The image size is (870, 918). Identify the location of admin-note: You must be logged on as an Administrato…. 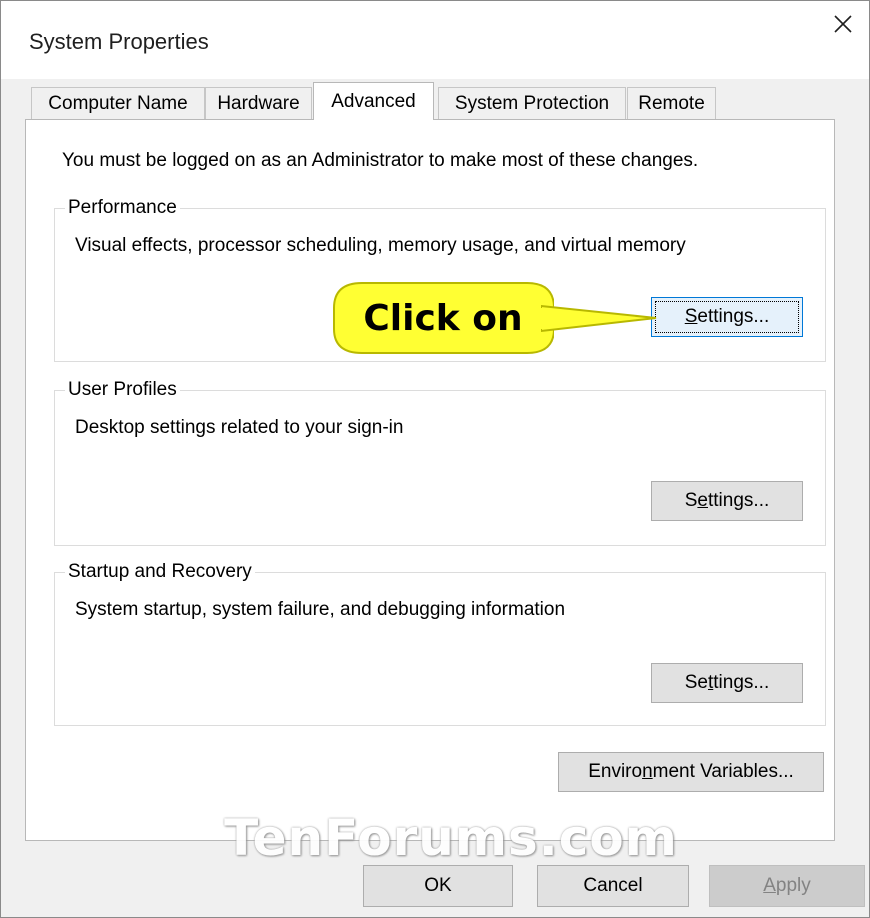
(380, 160).